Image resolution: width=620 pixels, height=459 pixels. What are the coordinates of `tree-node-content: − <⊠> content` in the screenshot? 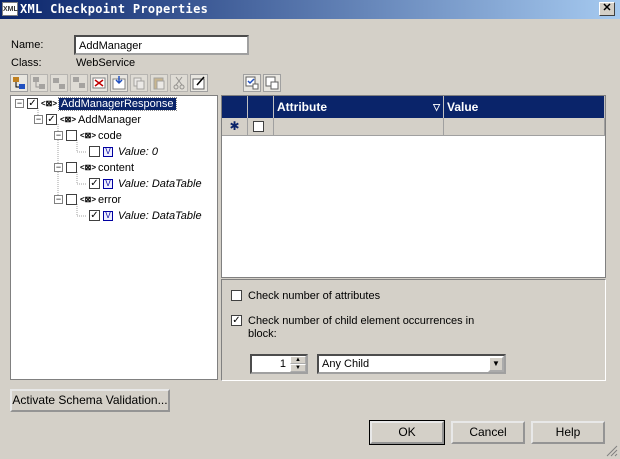 It's located at (94, 167).